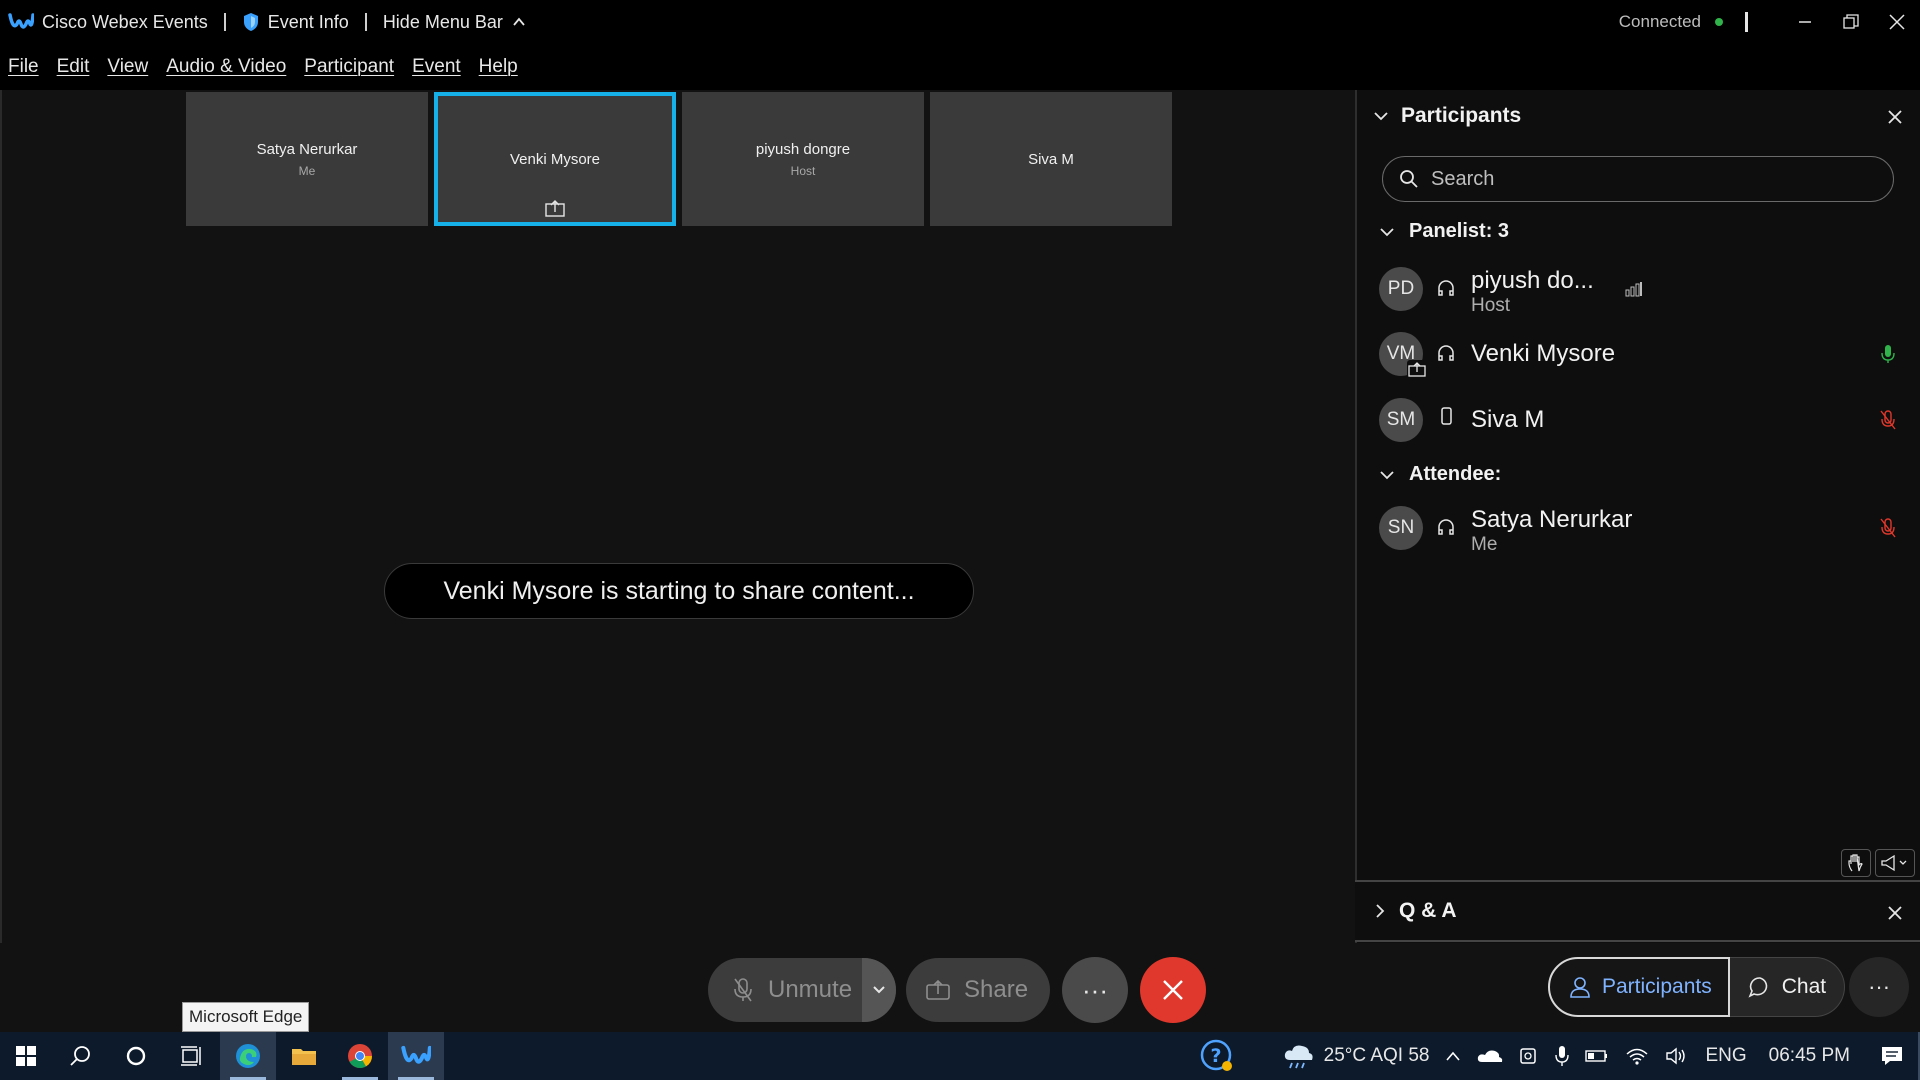 The image size is (1920, 1080). What do you see at coordinates (1657, 986) in the screenshot?
I see `participants-tab-label: Participants` at bounding box center [1657, 986].